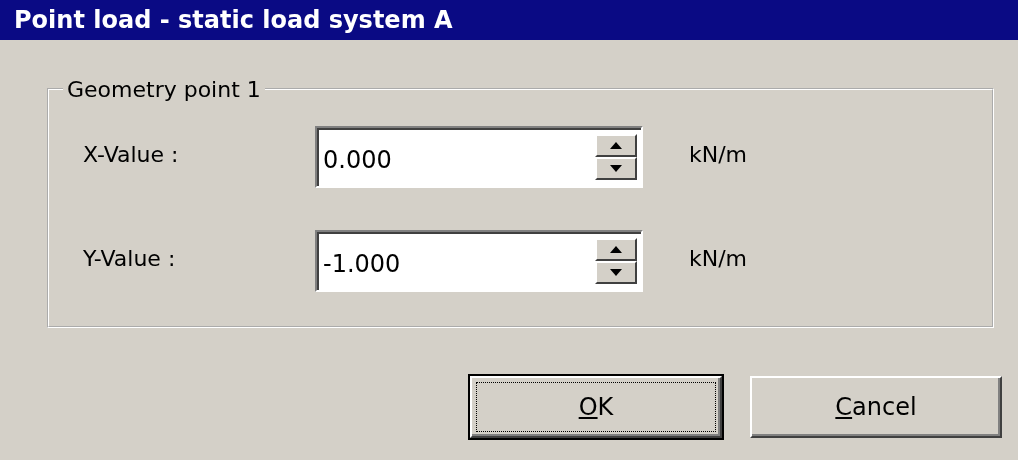  What do you see at coordinates (131, 155) in the screenshot?
I see `field-label: X-Value :` at bounding box center [131, 155].